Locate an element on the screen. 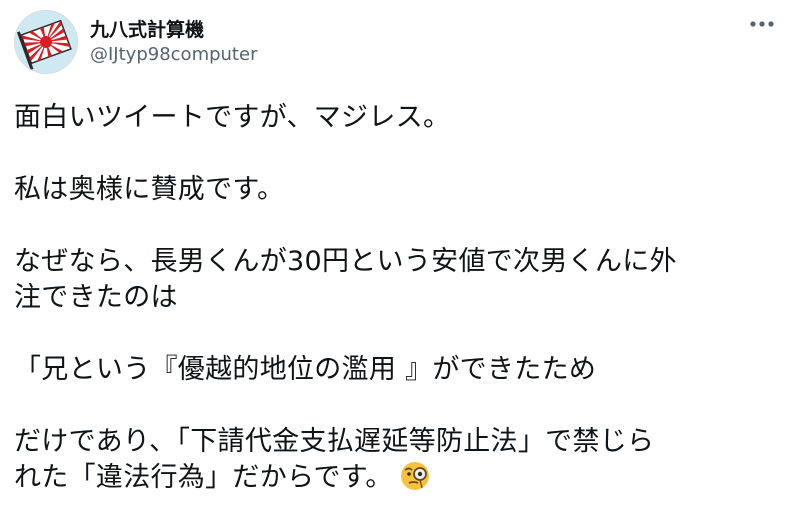 The image size is (800, 530). rising-sun-flag-avatar-icon is located at coordinates (46, 42).